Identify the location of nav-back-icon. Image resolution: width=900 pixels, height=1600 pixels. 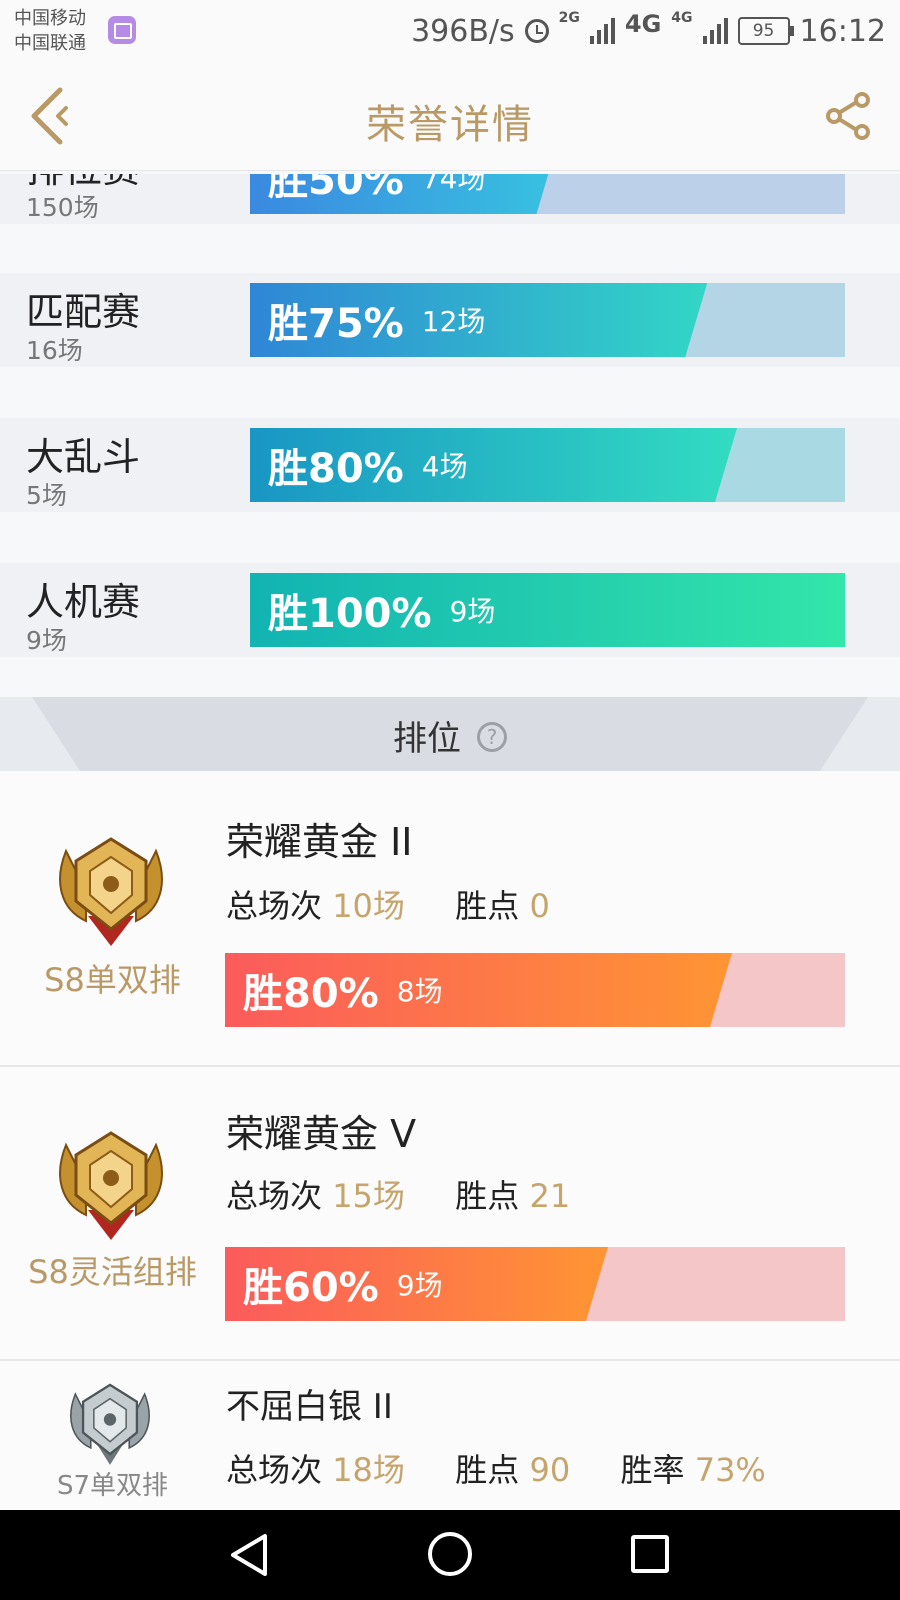
(250, 1555).